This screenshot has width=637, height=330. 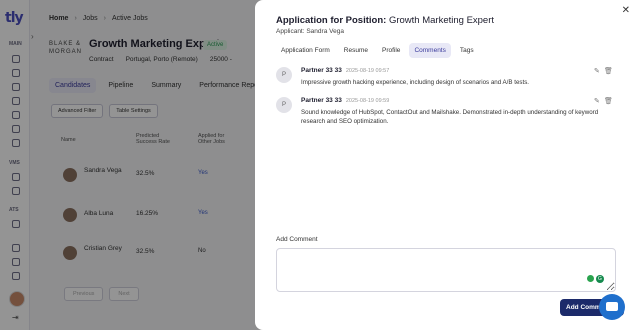 I want to click on tab-resume: Resume, so click(x=356, y=50).